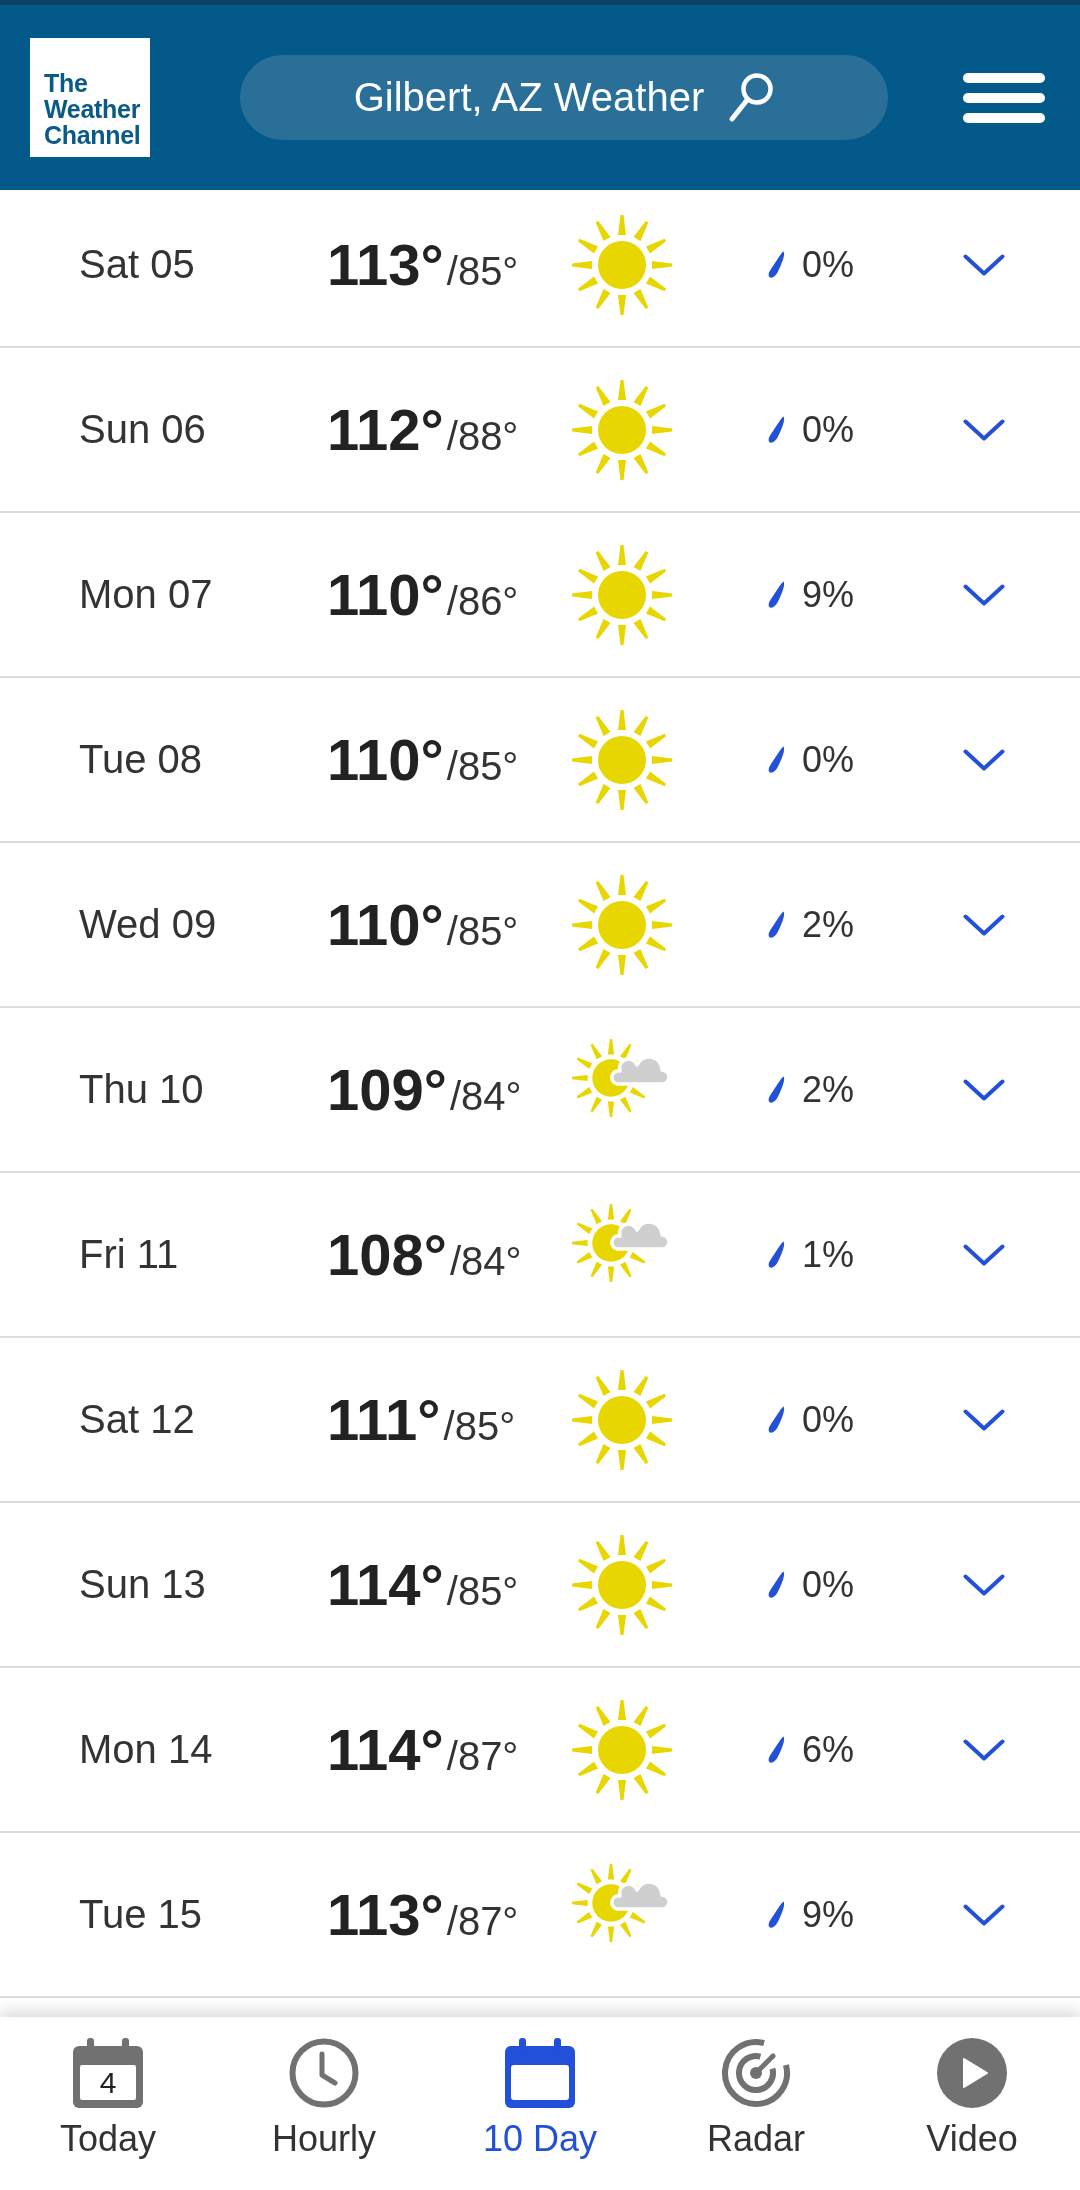  Describe the element at coordinates (482, 436) in the screenshot. I see `low-temperature: /88°` at that location.